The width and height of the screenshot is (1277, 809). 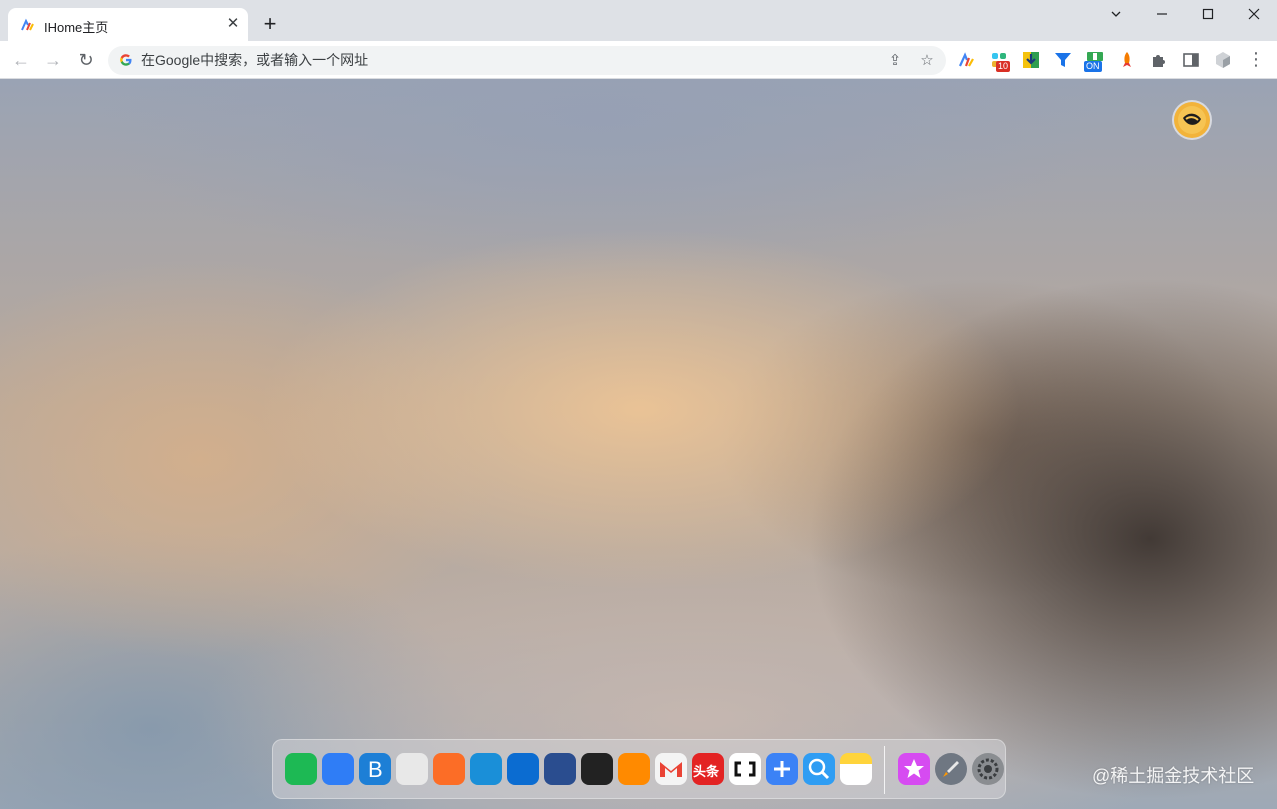 What do you see at coordinates (76, 27) in the screenshot?
I see `tab-title: IHome主页` at bounding box center [76, 27].